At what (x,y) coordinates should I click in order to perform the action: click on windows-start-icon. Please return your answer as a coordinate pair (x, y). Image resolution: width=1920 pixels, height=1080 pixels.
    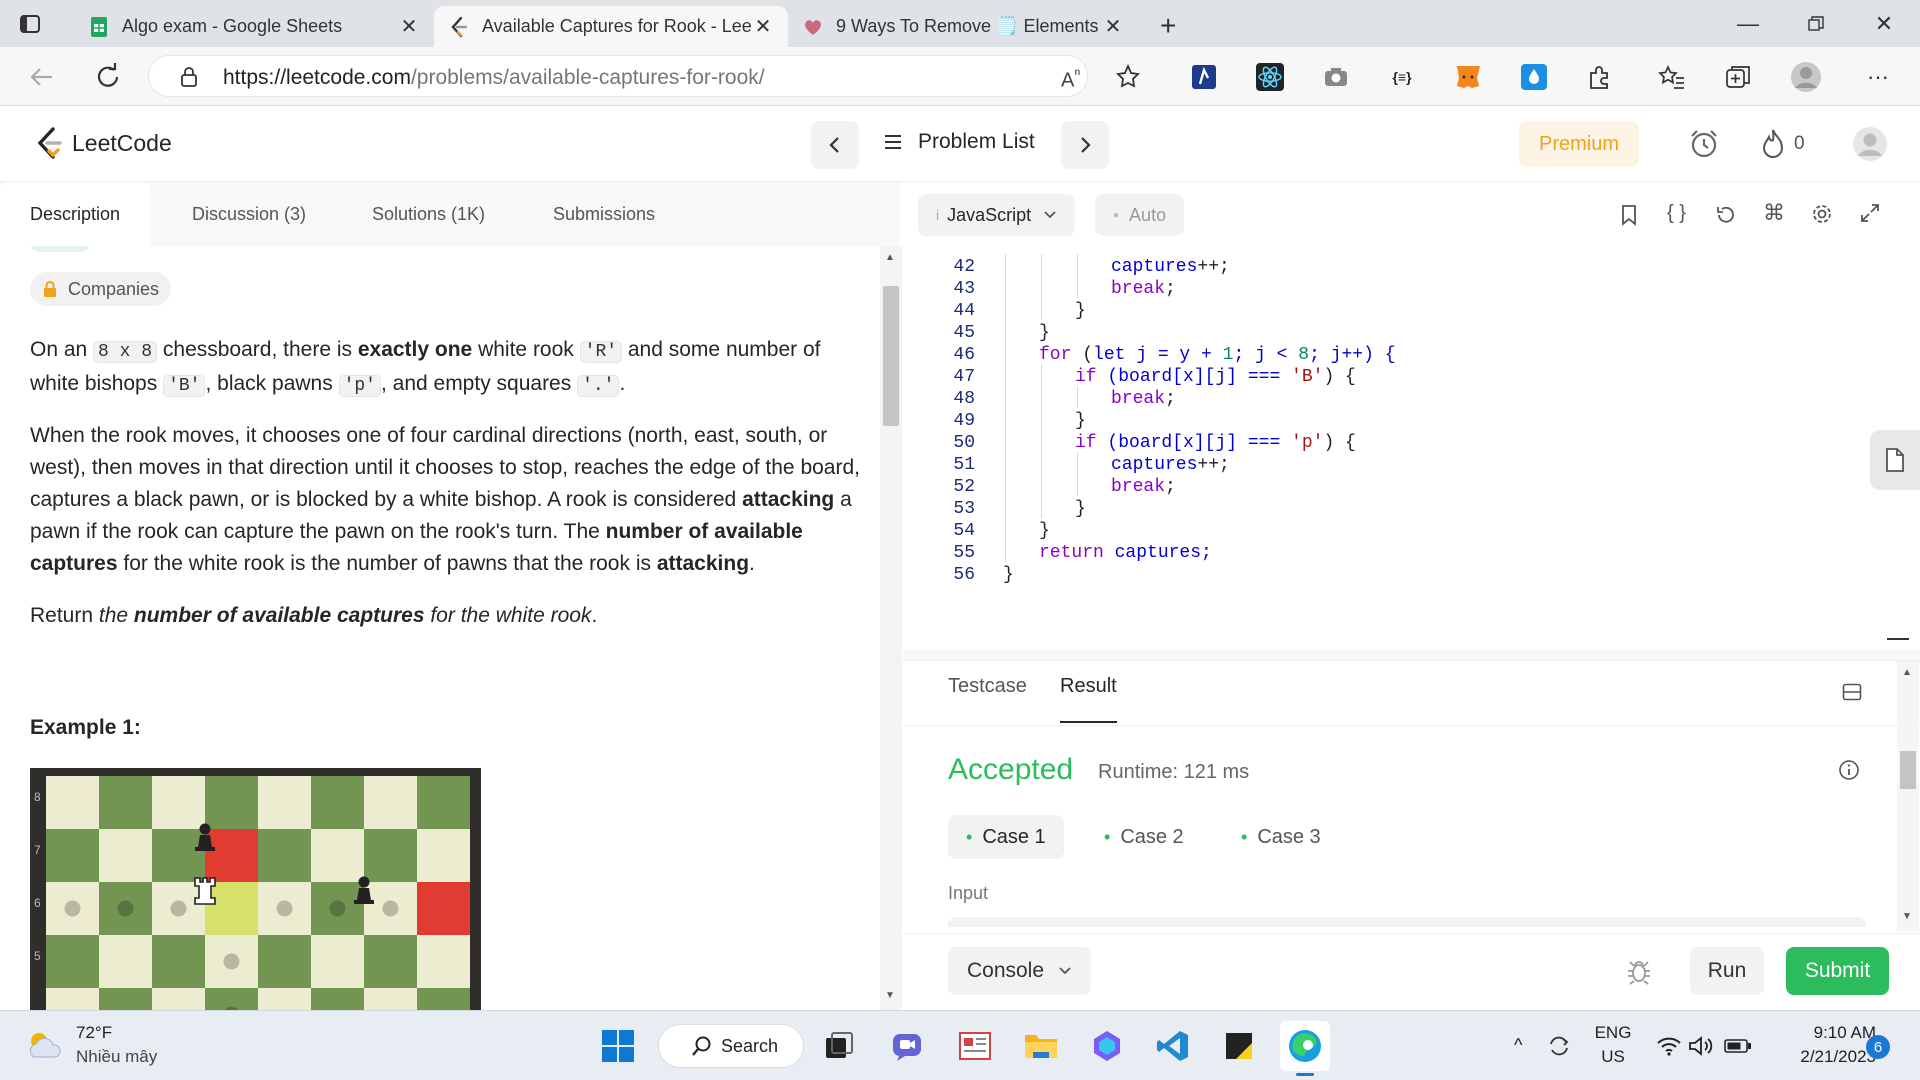
    Looking at the image, I should click on (618, 1046).